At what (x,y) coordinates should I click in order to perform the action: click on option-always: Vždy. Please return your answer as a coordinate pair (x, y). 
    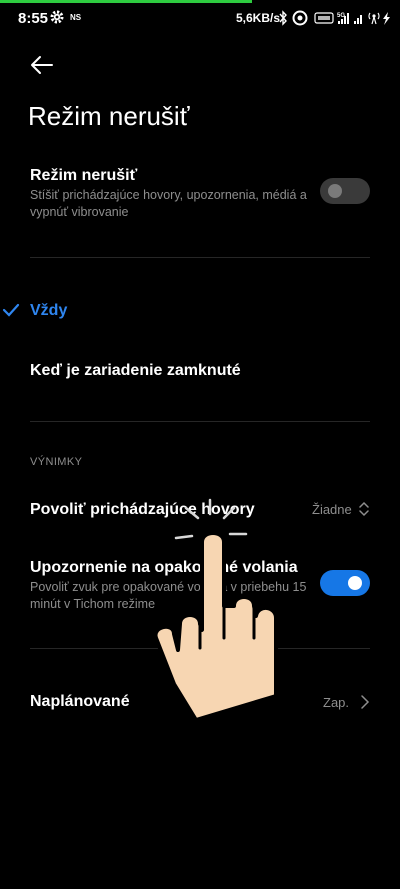
    Looking at the image, I should click on (48, 311).